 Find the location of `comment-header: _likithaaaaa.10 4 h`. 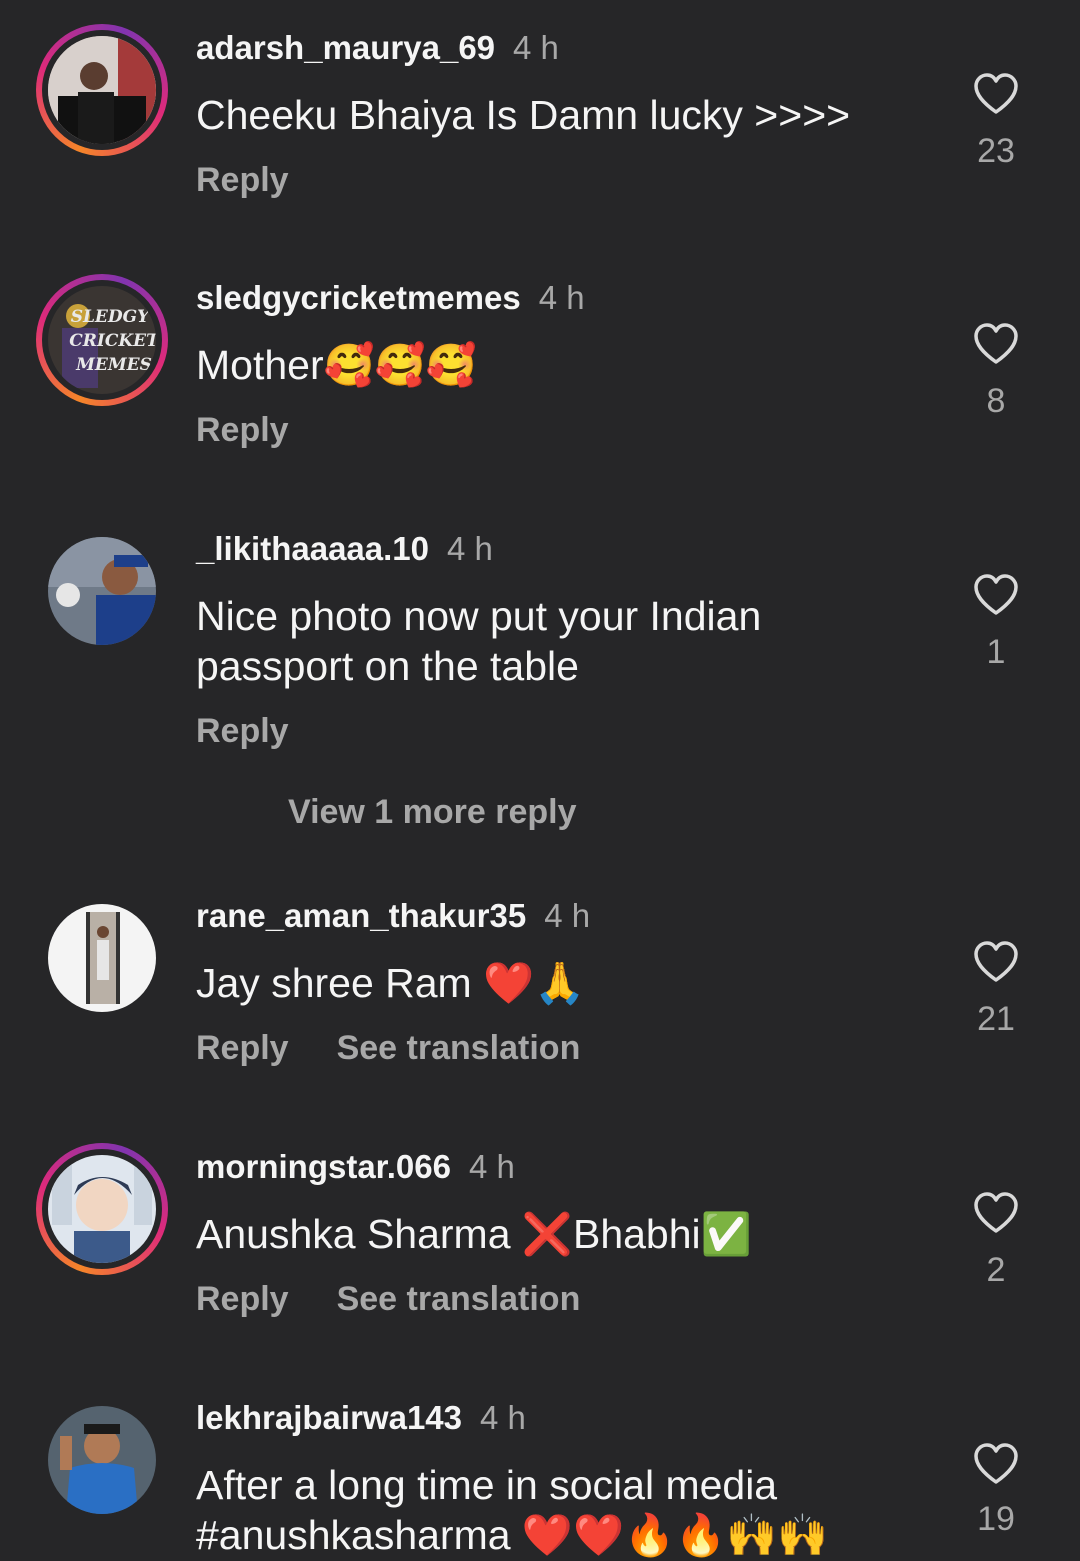

comment-header: _likithaaaaa.10 4 h is located at coordinates (344, 549).